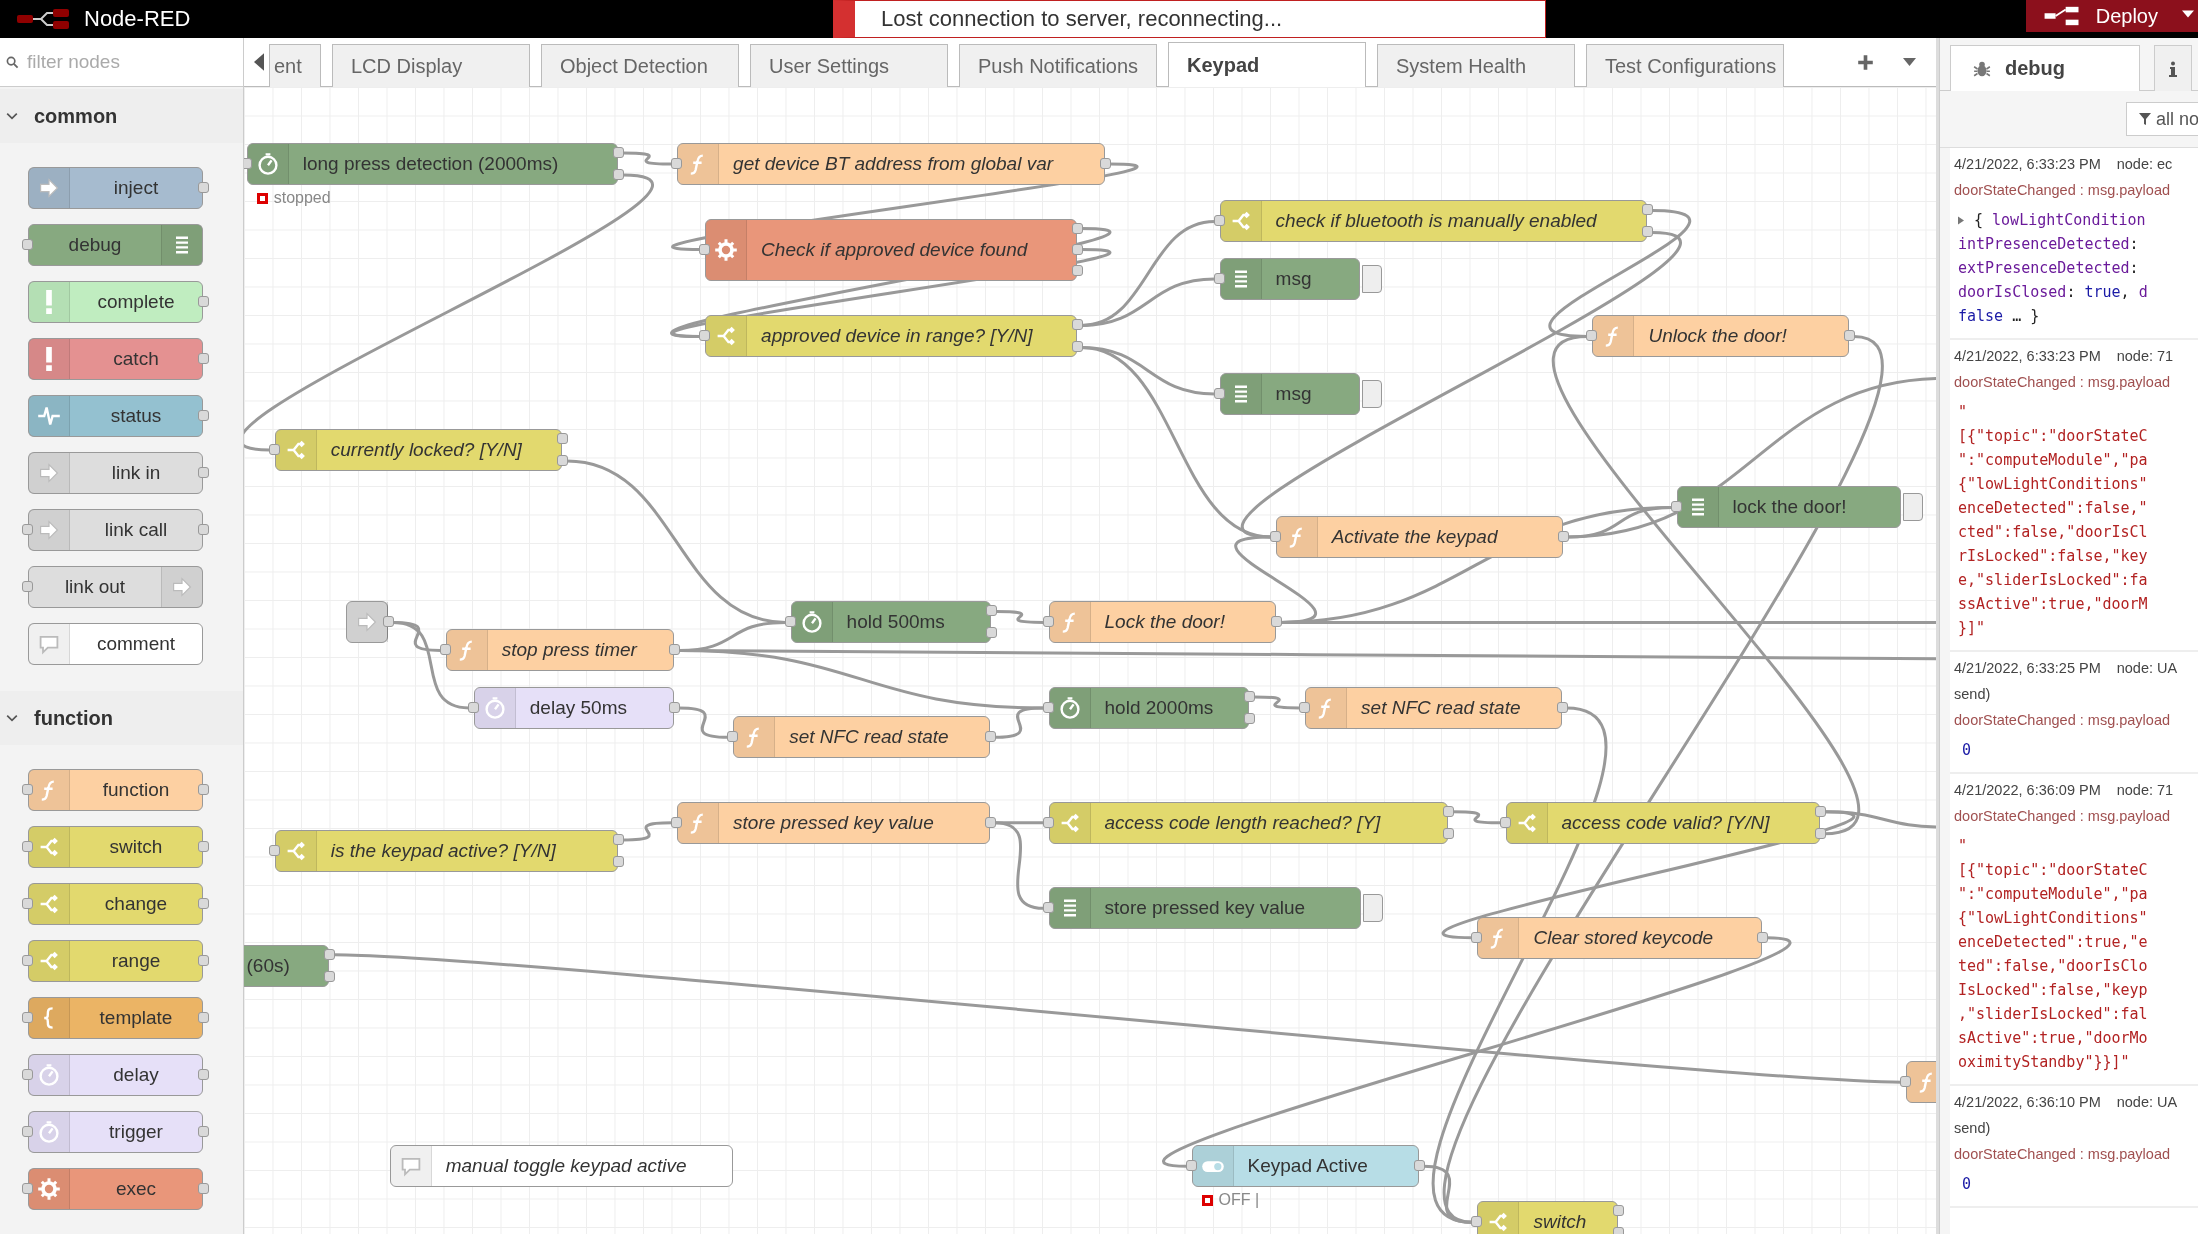 The image size is (2198, 1234). What do you see at coordinates (1865, 62) in the screenshot?
I see `add-icon` at bounding box center [1865, 62].